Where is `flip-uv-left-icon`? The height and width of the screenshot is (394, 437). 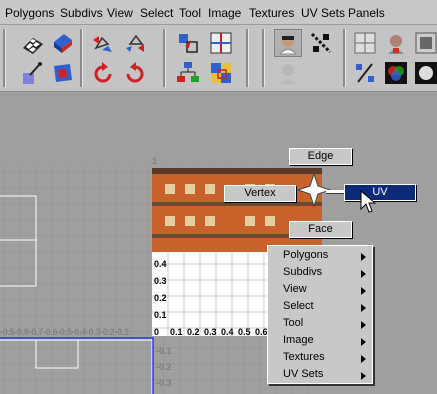 flip-uv-left-icon is located at coordinates (103, 43).